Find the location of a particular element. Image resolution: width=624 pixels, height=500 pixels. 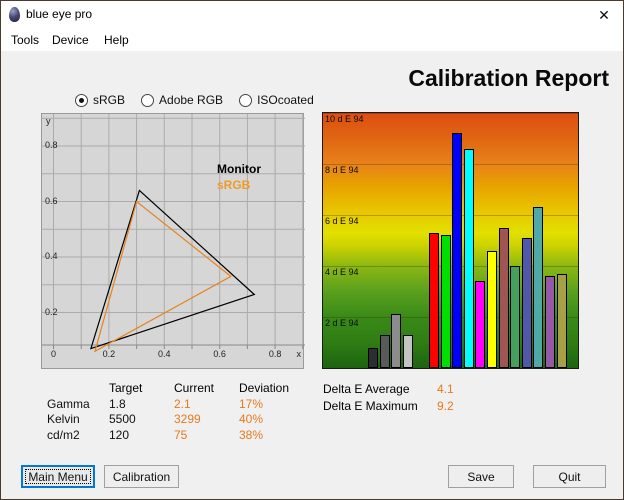

table-cell: cd/m2 is located at coordinates (63, 434).